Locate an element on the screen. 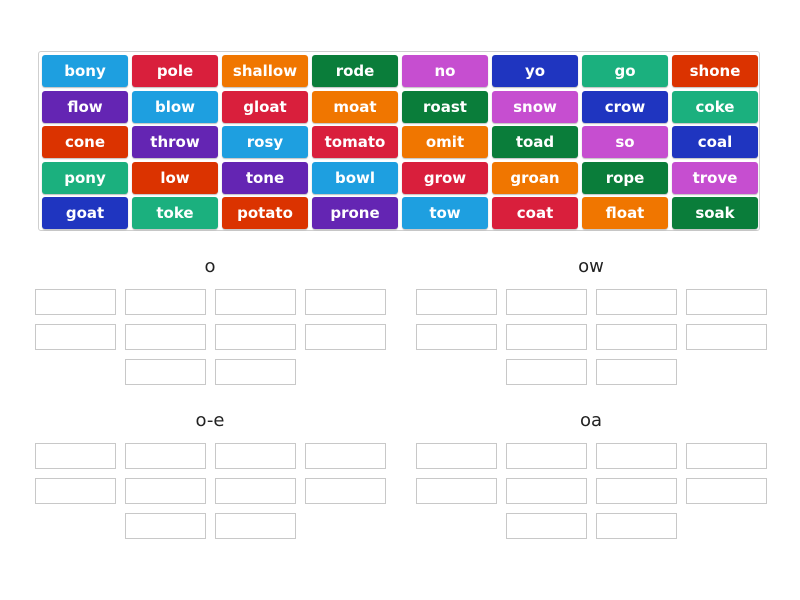  word-tile: so is located at coordinates (625, 142).